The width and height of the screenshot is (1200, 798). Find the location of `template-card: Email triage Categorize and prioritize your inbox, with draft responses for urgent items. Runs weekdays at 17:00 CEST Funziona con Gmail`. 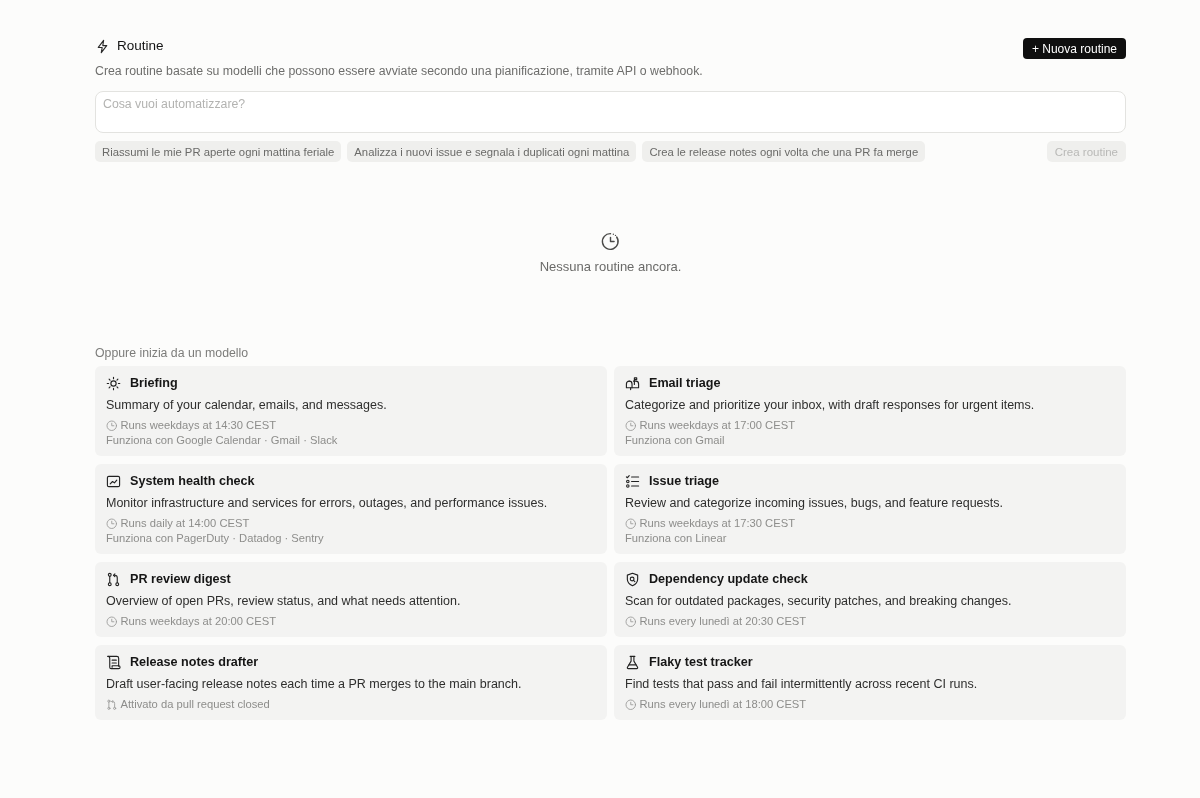

template-card: Email triage Categorize and prioritize your inbox, with draft responses for urgent items. Runs weekdays at 17:00 CEST Funziona con Gmail is located at coordinates (870, 411).